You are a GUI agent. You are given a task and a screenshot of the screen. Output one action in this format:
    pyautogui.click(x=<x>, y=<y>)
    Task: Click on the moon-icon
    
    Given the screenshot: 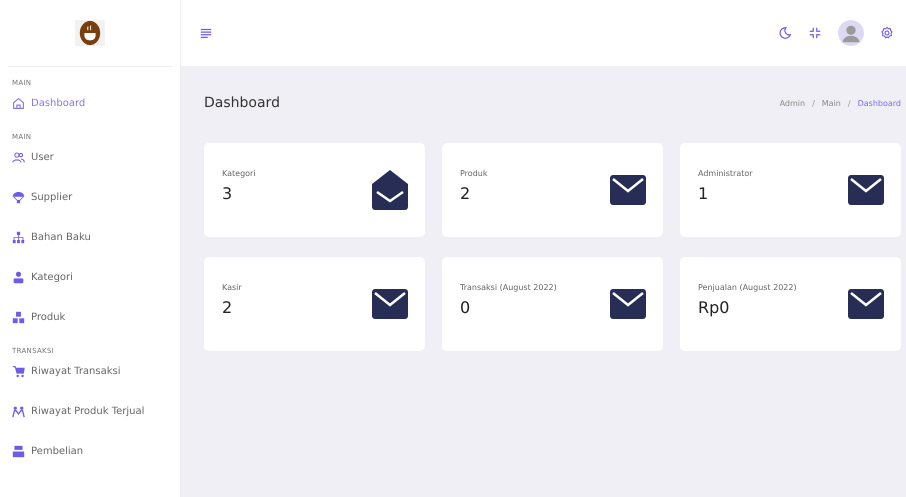 What is the action you would take?
    pyautogui.click(x=785, y=33)
    